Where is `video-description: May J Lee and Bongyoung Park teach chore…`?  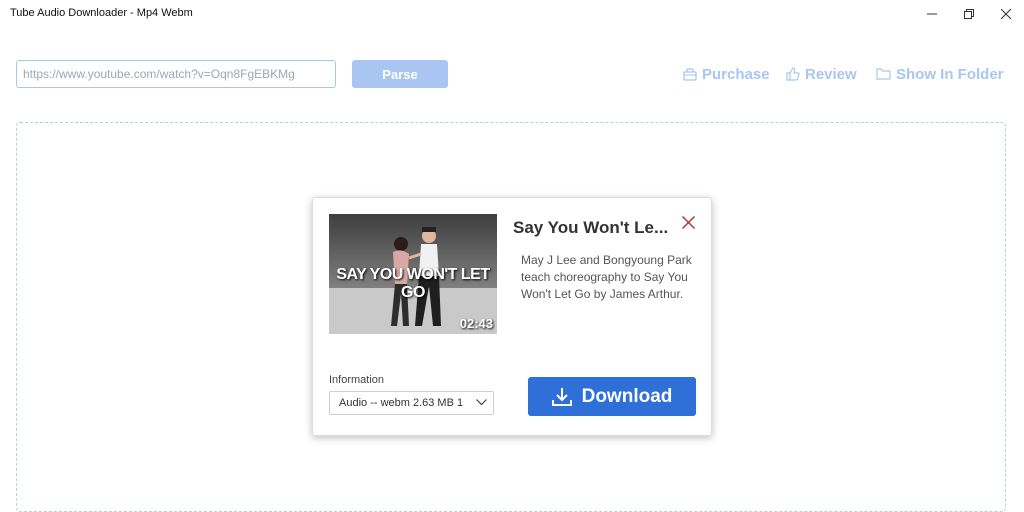 video-description: May J Lee and Bongyoung Park teach chore… is located at coordinates (606, 277).